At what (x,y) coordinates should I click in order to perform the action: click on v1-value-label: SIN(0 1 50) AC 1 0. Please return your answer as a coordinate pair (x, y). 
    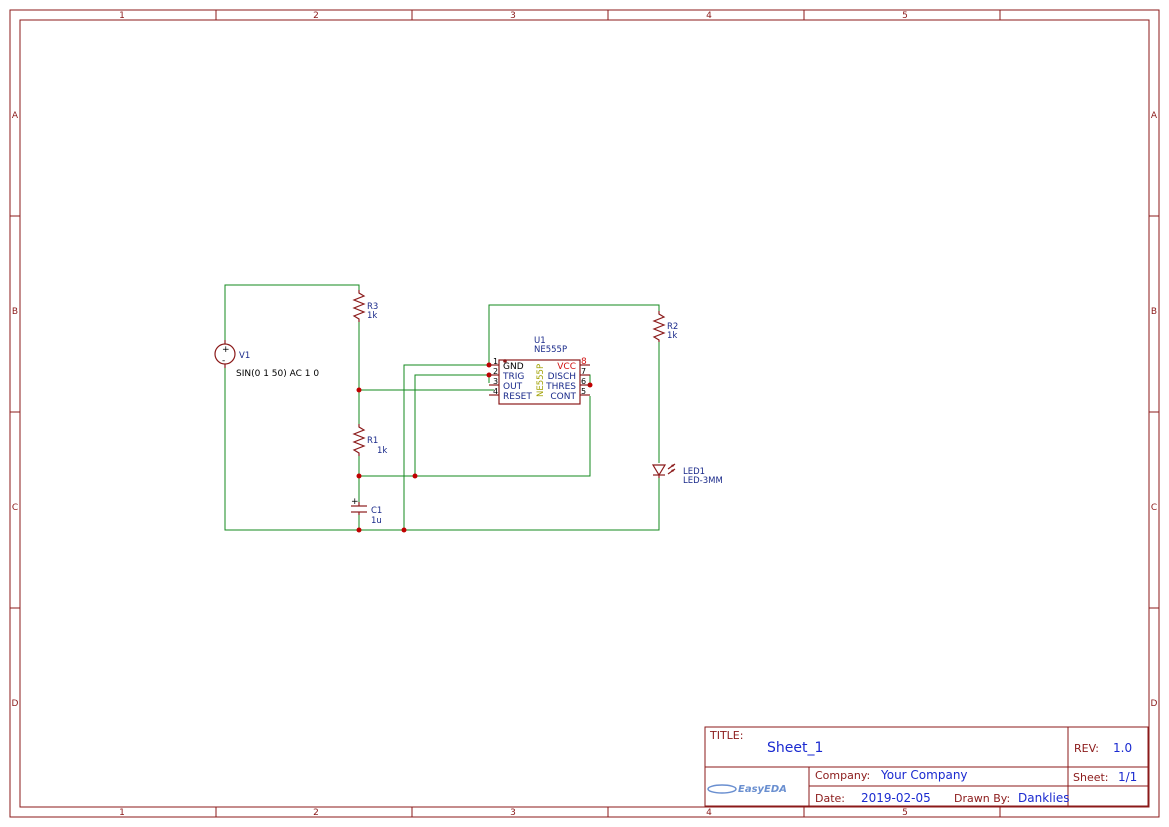
    Looking at the image, I should click on (277, 374).